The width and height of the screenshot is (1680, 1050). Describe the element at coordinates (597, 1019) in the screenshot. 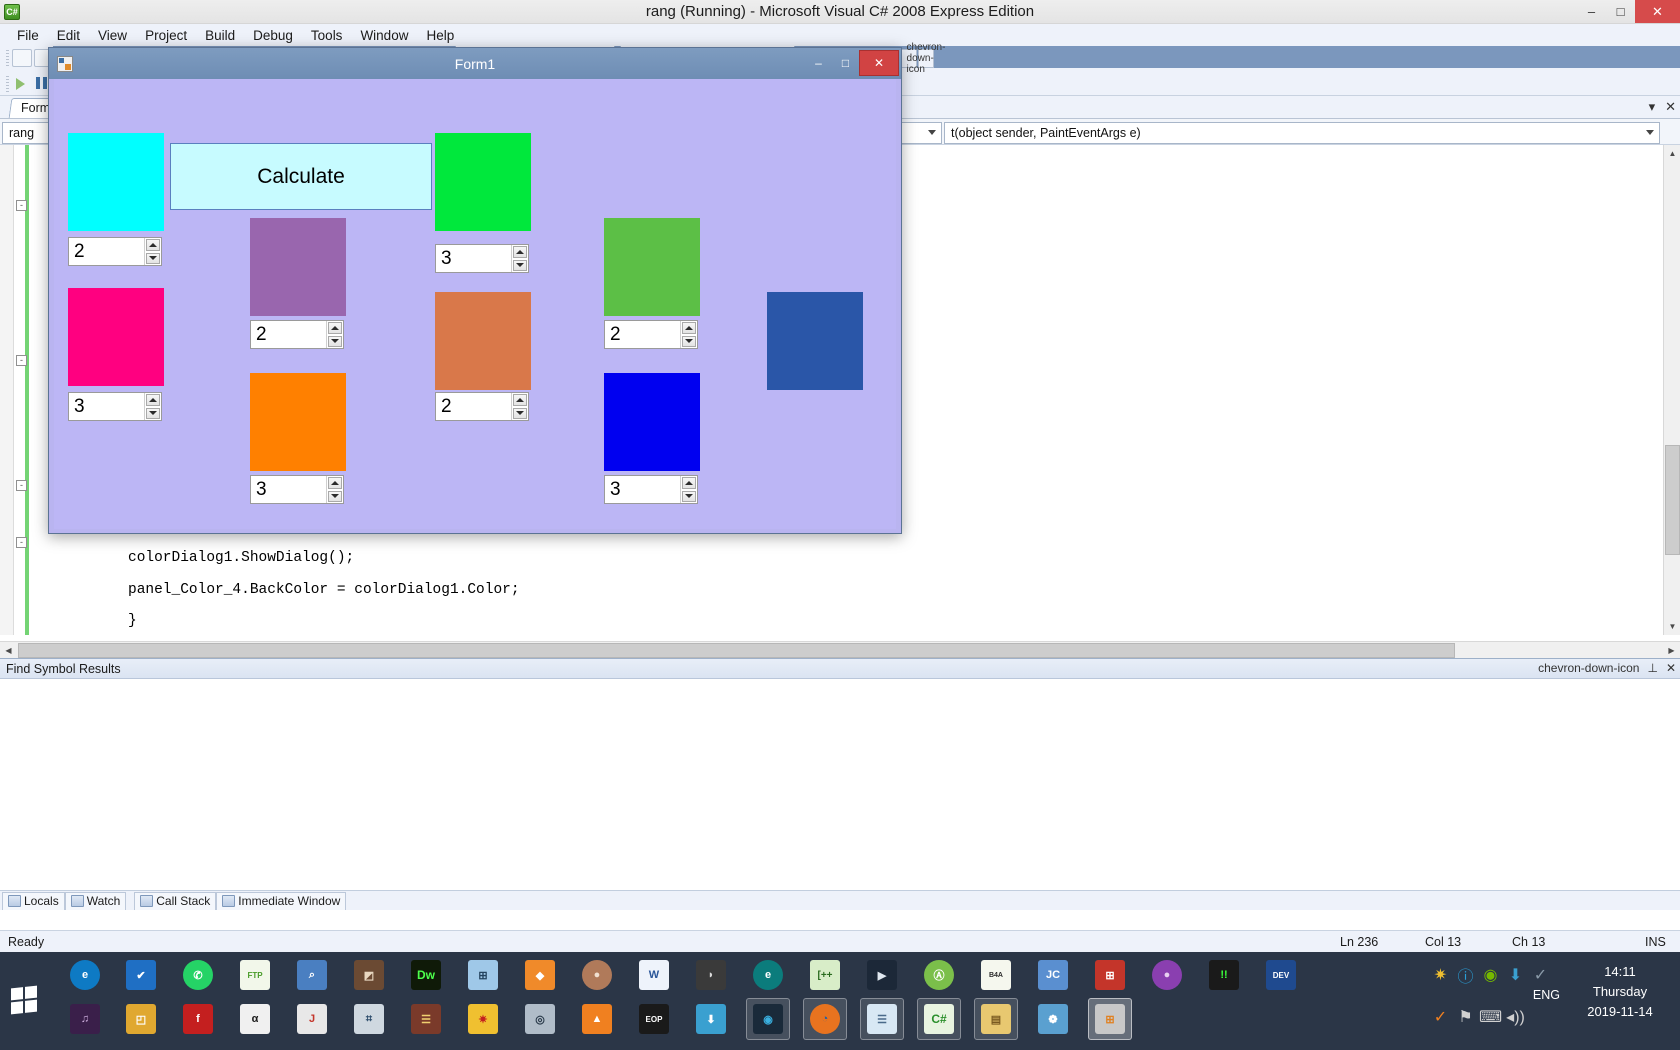

I see `taskbar-vlc-player: ▲` at that location.